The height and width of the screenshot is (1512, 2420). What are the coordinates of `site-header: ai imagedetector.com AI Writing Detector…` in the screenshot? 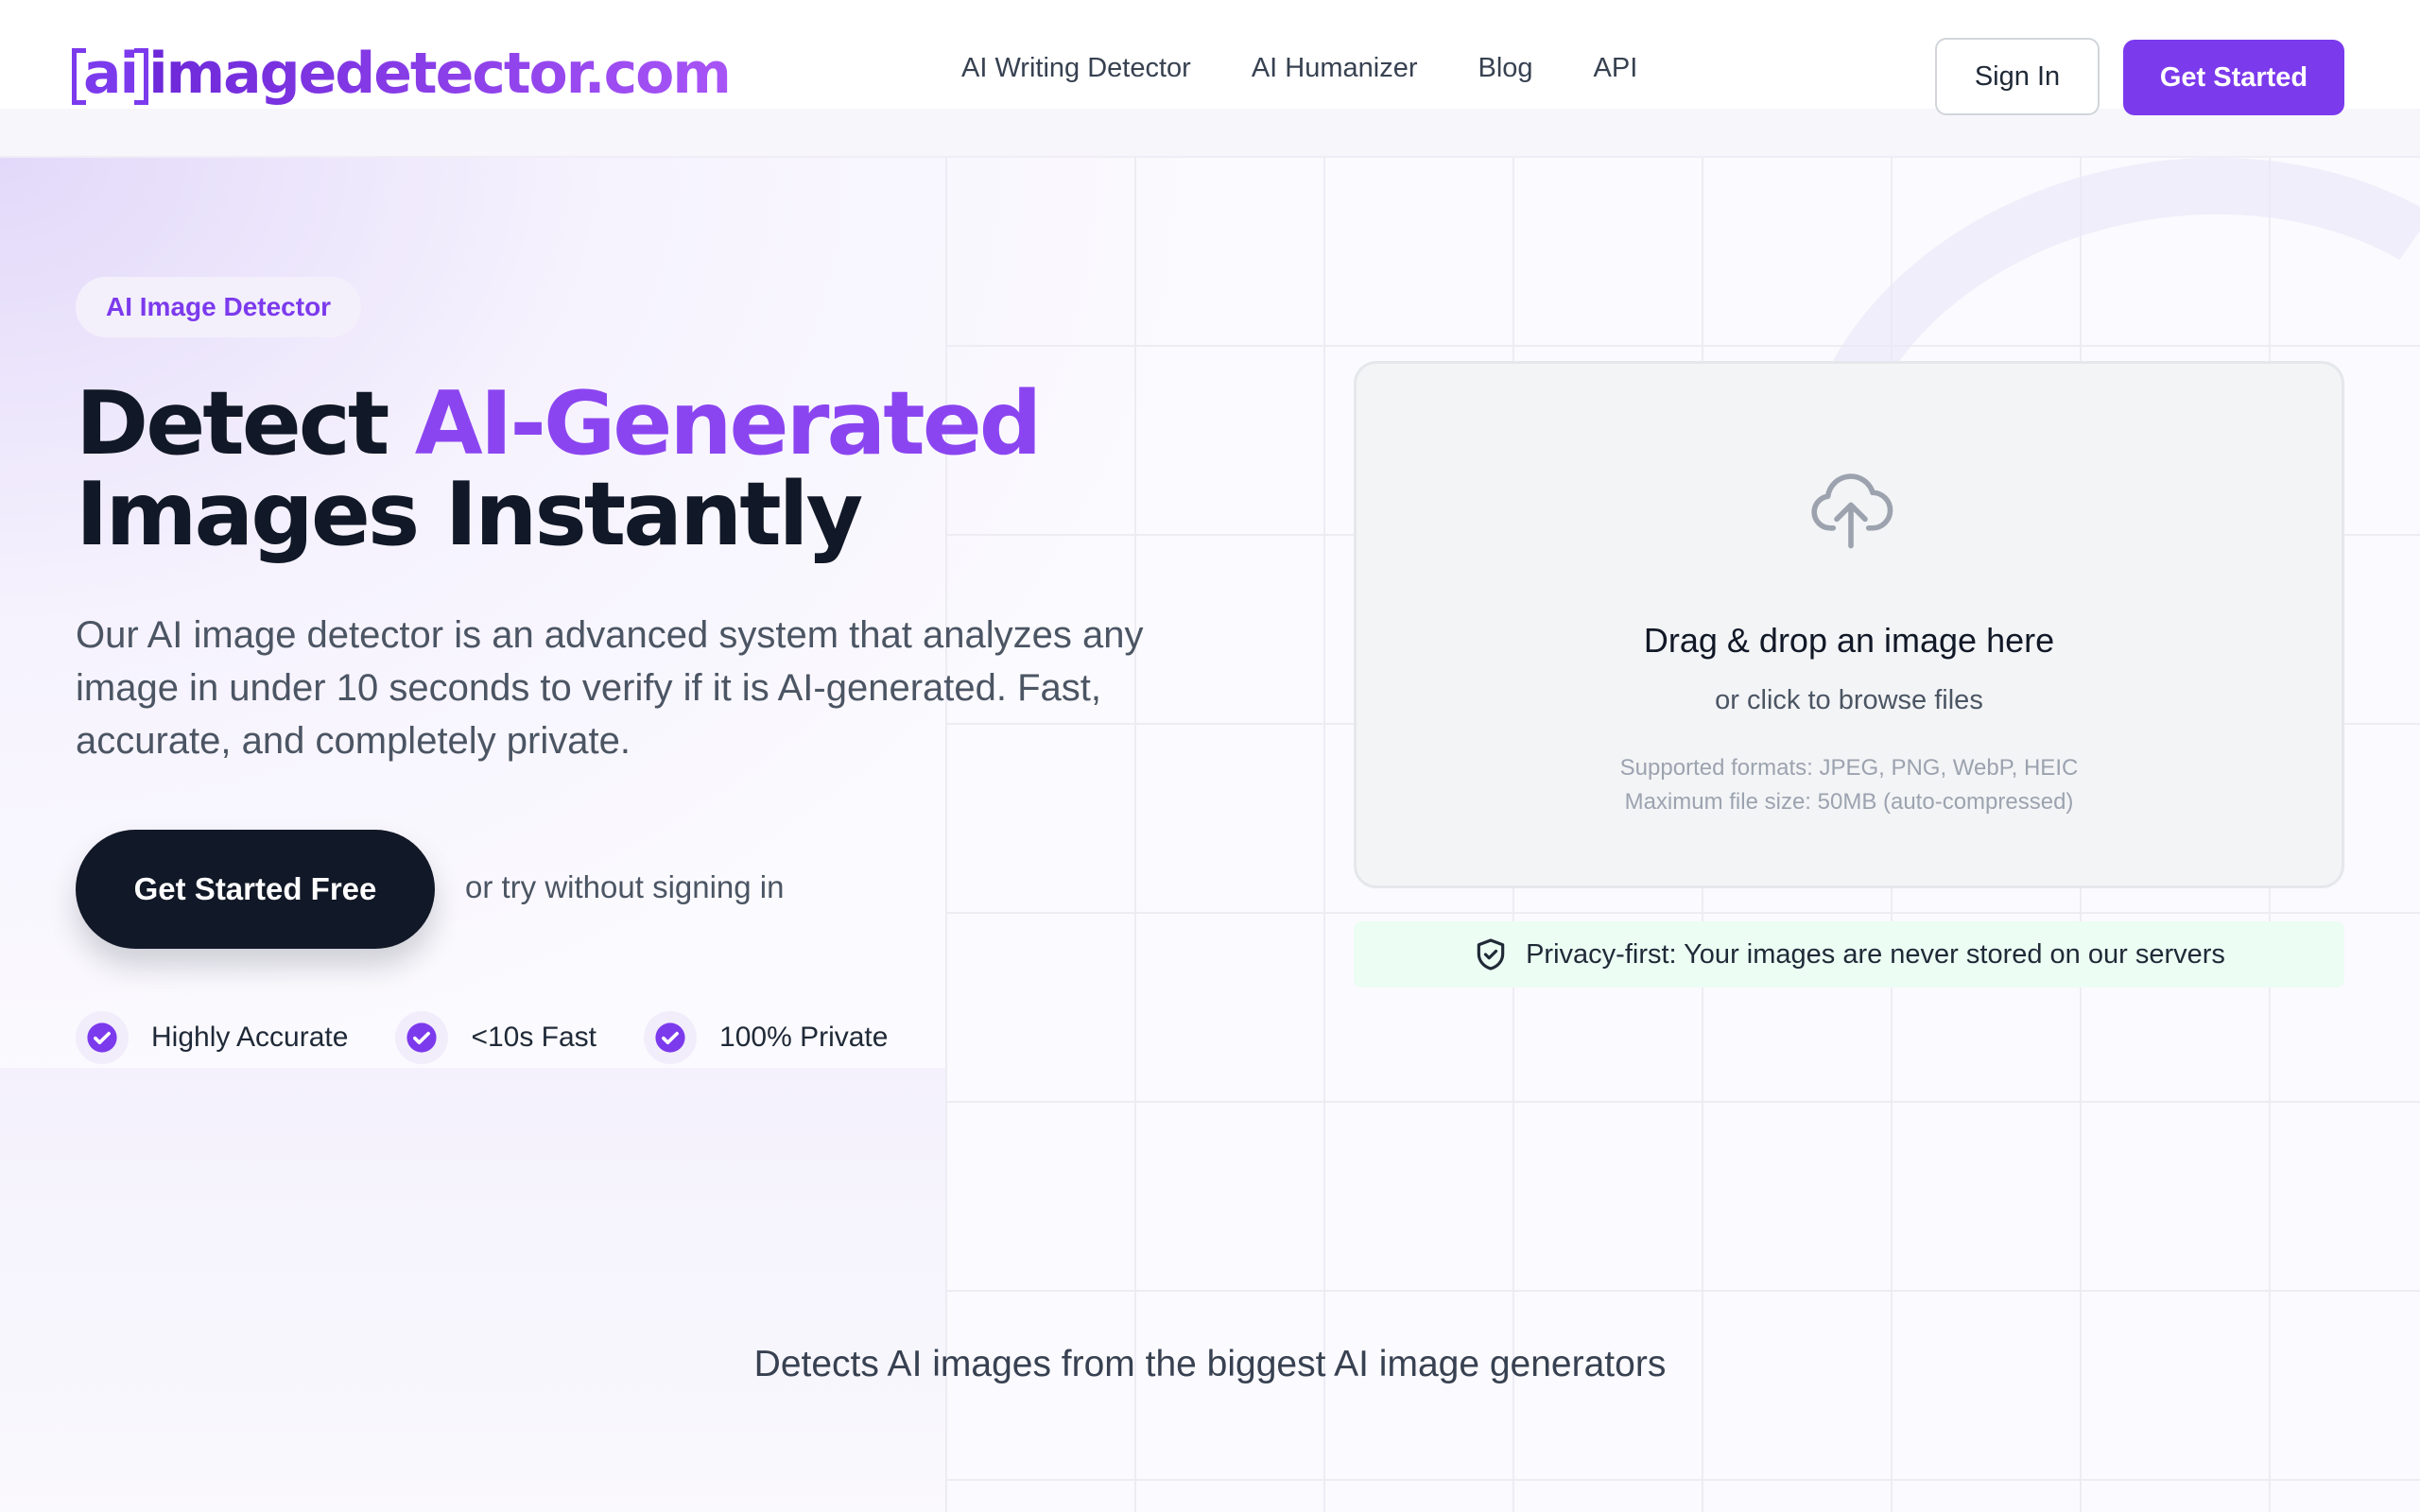 It's located at (1210, 79).